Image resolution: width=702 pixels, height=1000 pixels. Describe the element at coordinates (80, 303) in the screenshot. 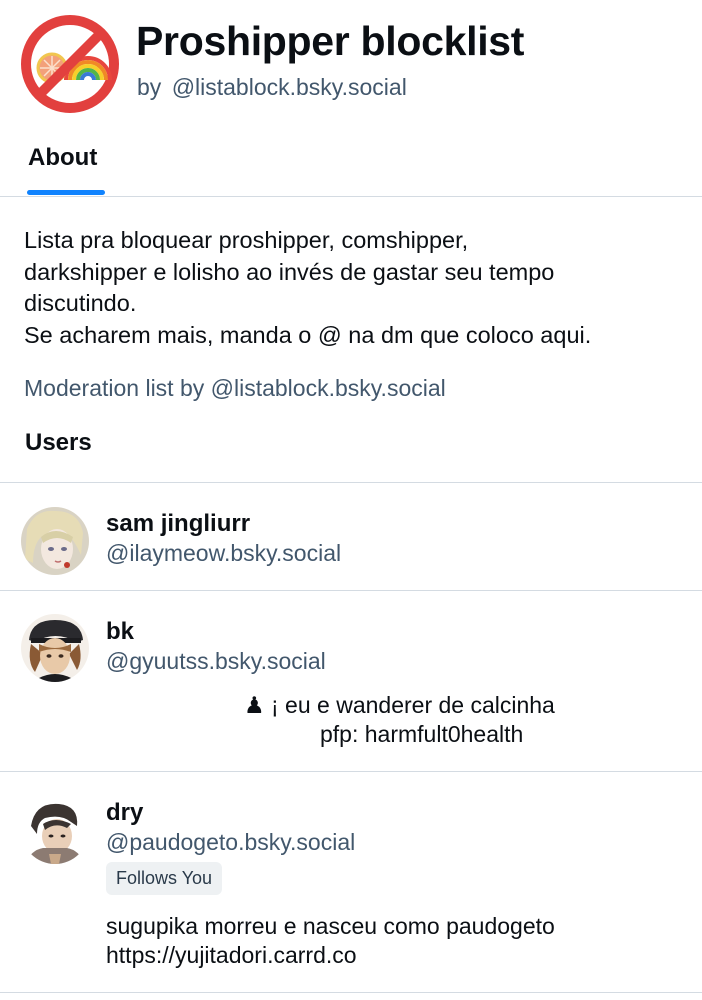

I see `description-line: discutindo.` at that location.